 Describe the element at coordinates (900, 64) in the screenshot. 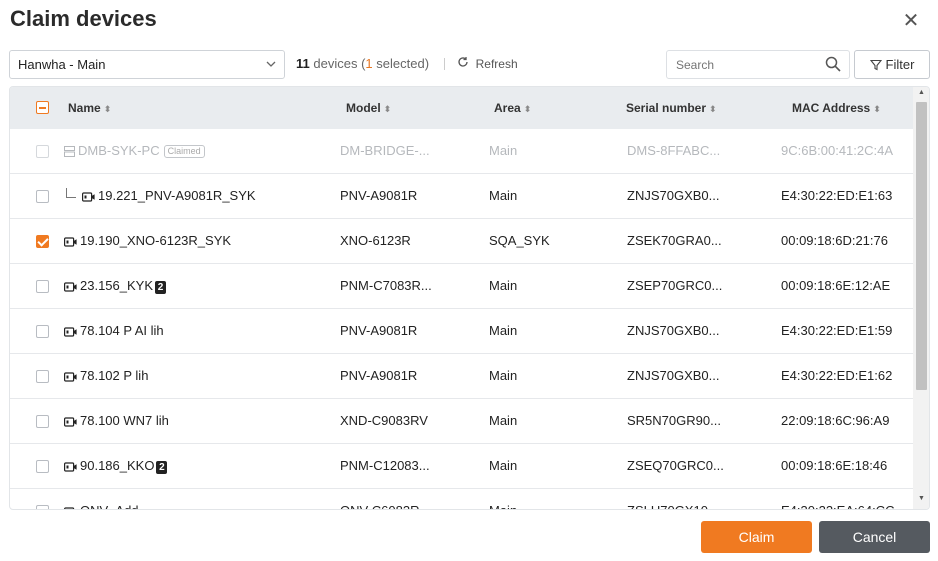

I see `filter-label: Filter` at that location.